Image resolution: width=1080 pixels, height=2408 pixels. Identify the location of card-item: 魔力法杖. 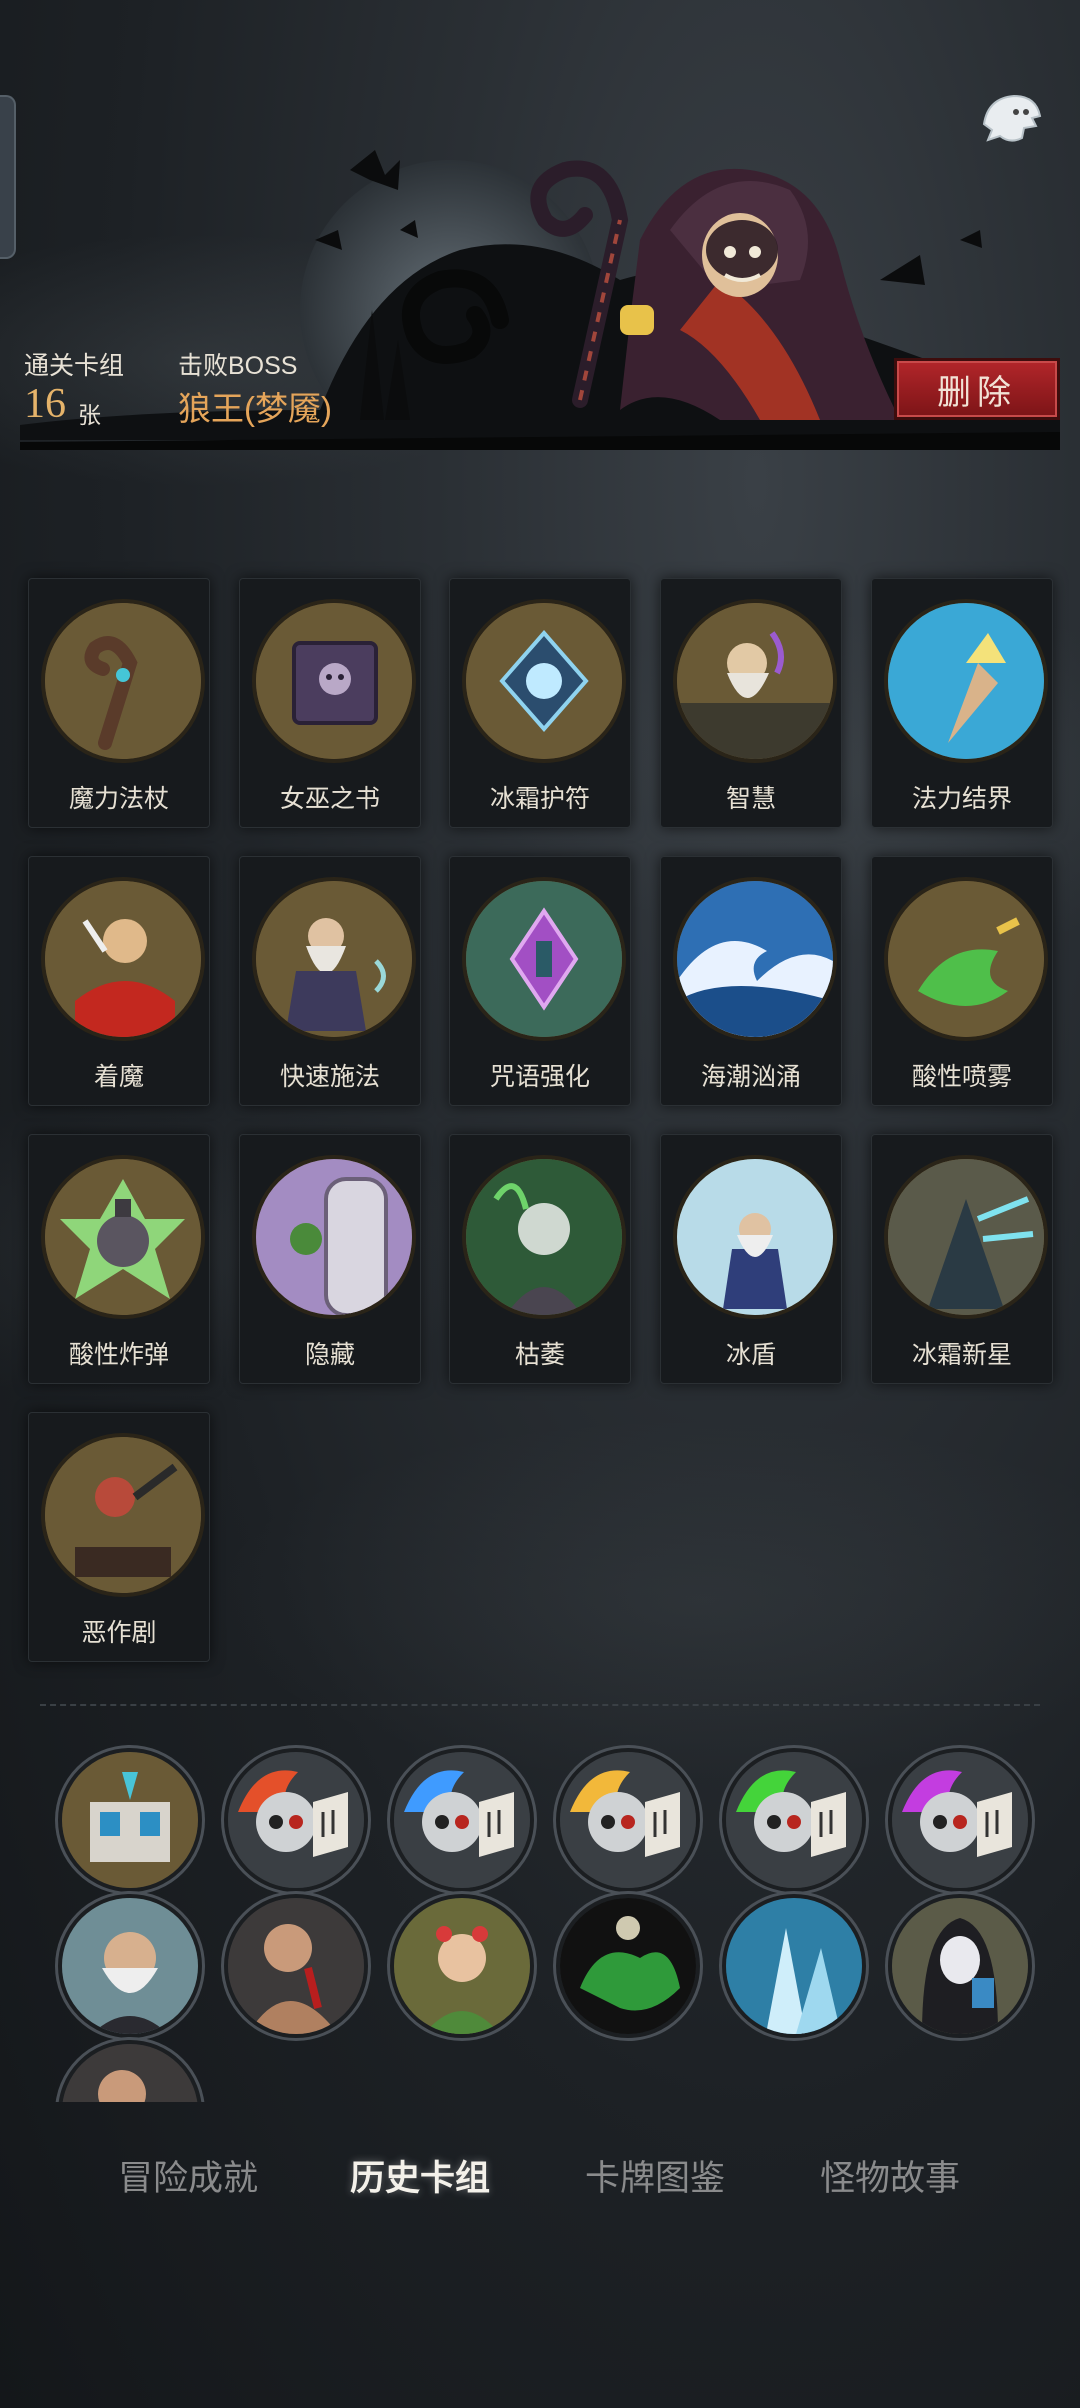
(119, 703).